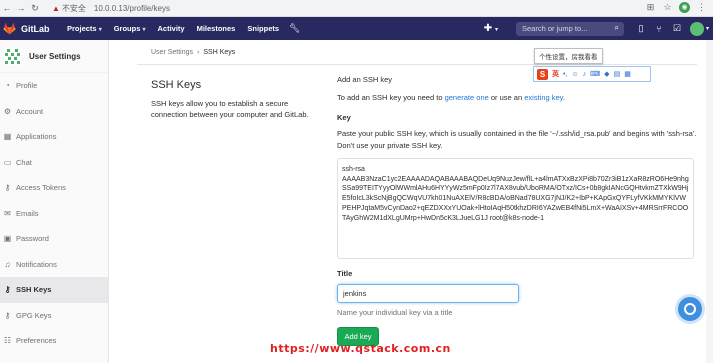 This screenshot has height=363, width=713. Describe the element at coordinates (54, 86) in the screenshot. I see `sidebar-item-profile: ◔ Profile` at that location.